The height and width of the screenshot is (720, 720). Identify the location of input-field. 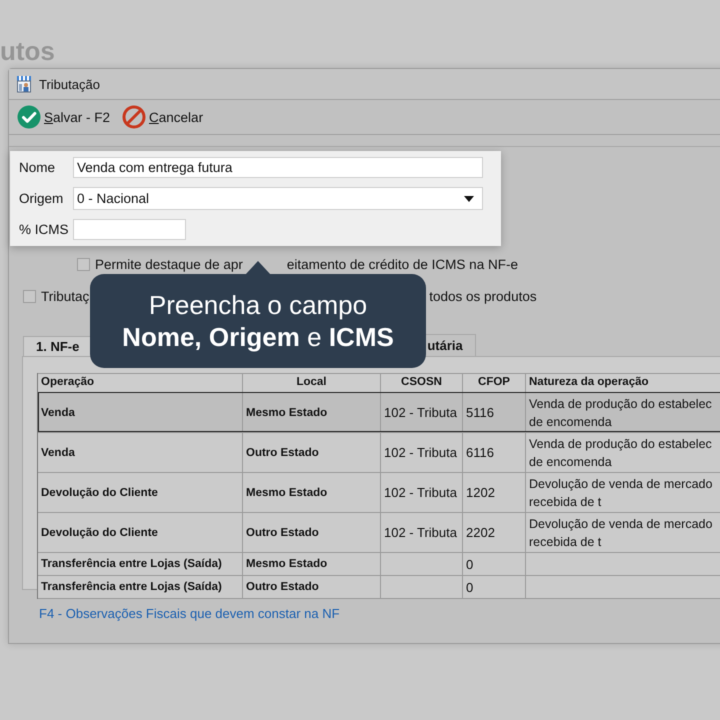
(129, 229).